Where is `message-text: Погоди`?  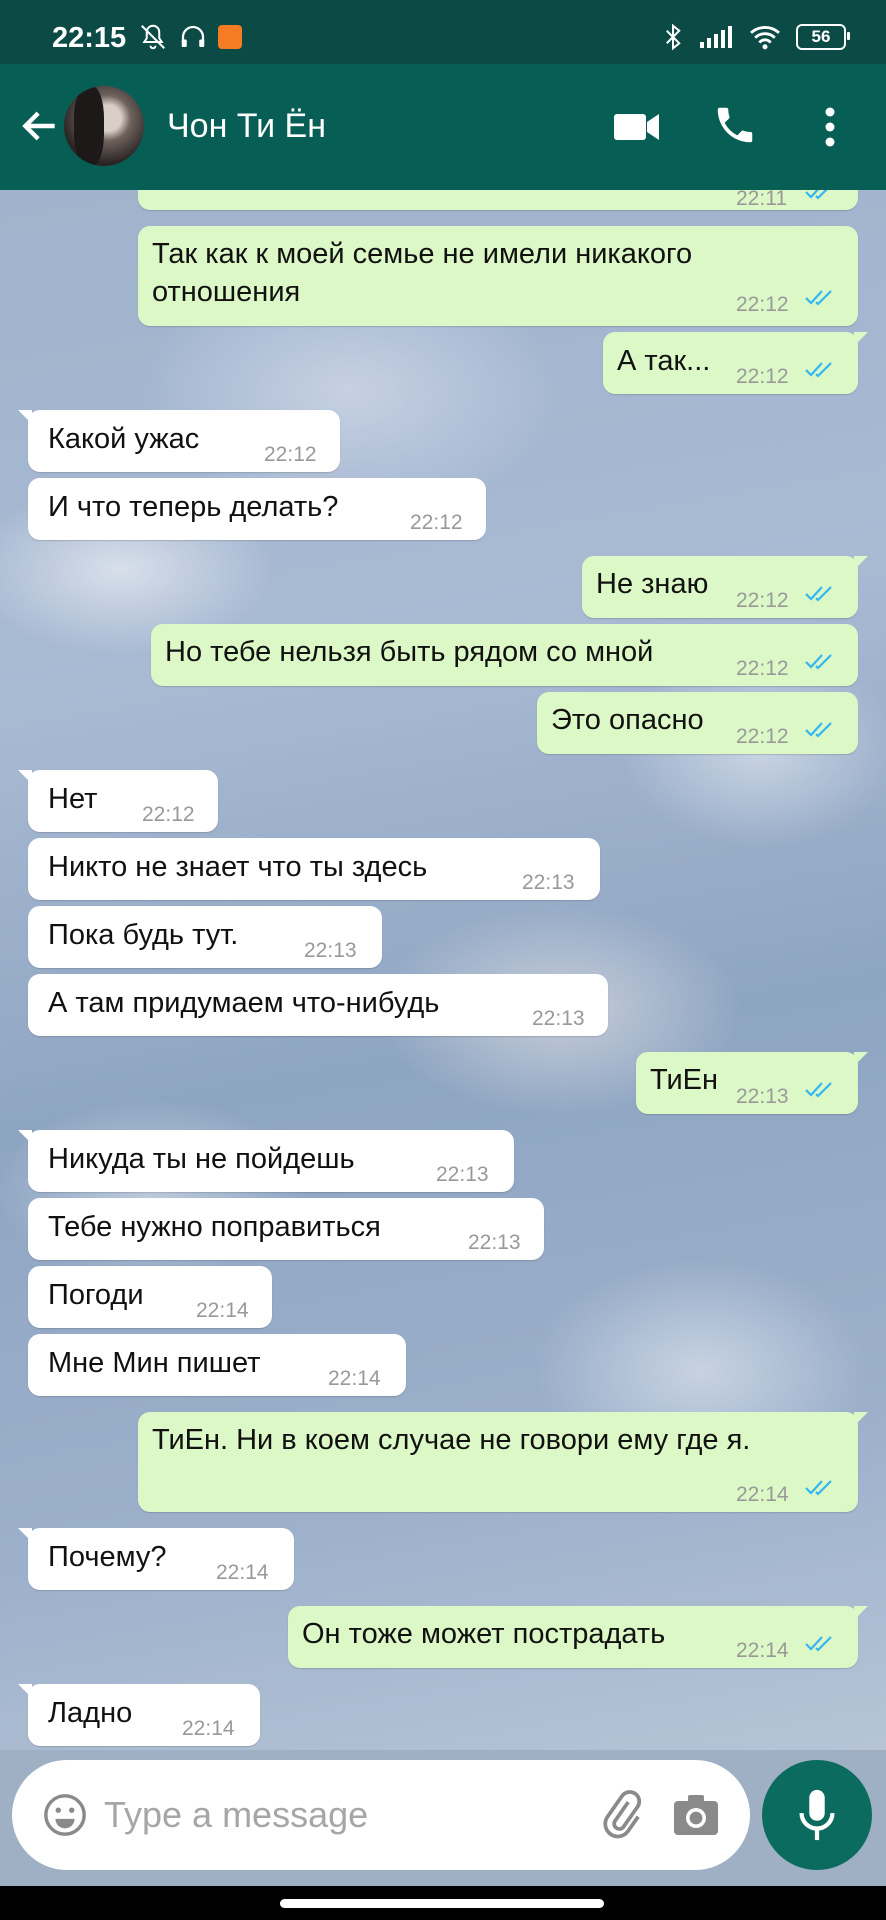
message-text: Погоди is located at coordinates (96, 1295).